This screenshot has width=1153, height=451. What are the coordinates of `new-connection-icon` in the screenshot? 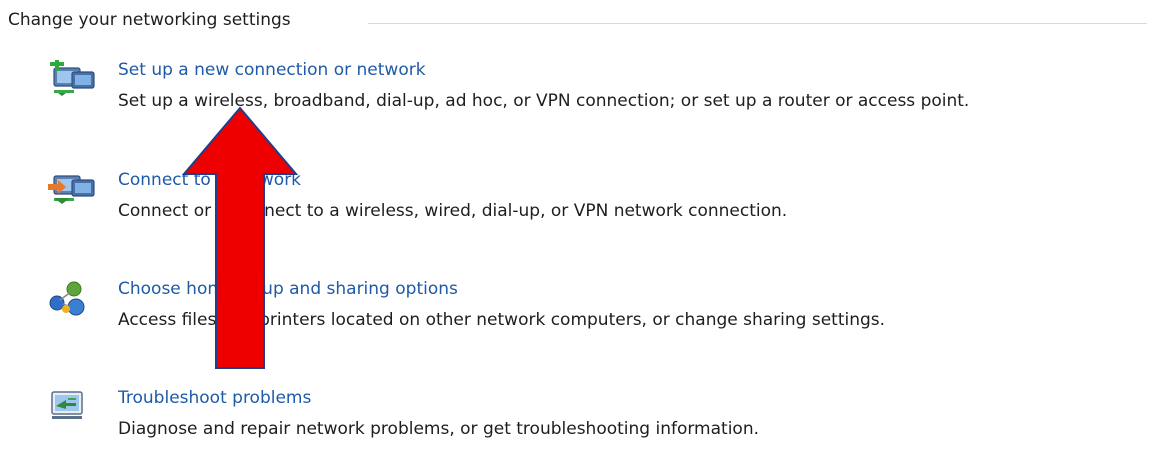 It's located at (73, 80).